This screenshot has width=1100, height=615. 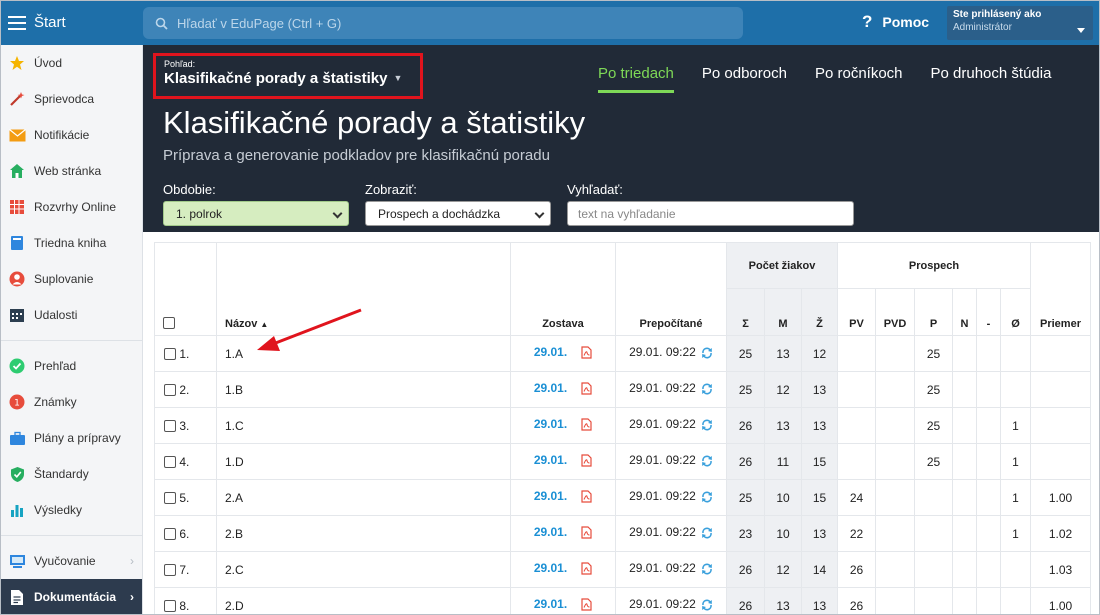 What do you see at coordinates (443, 23) in the screenshot?
I see `global-search-input: Hľadať v EduPage (Ctrl + G)` at bounding box center [443, 23].